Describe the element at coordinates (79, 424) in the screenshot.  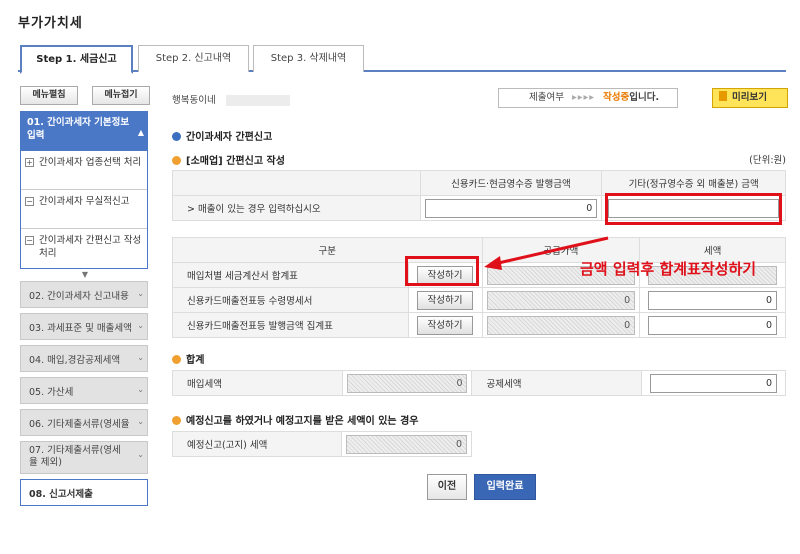
I see `sidebar-item-label: 06. 기타제출서류(영세율` at that location.